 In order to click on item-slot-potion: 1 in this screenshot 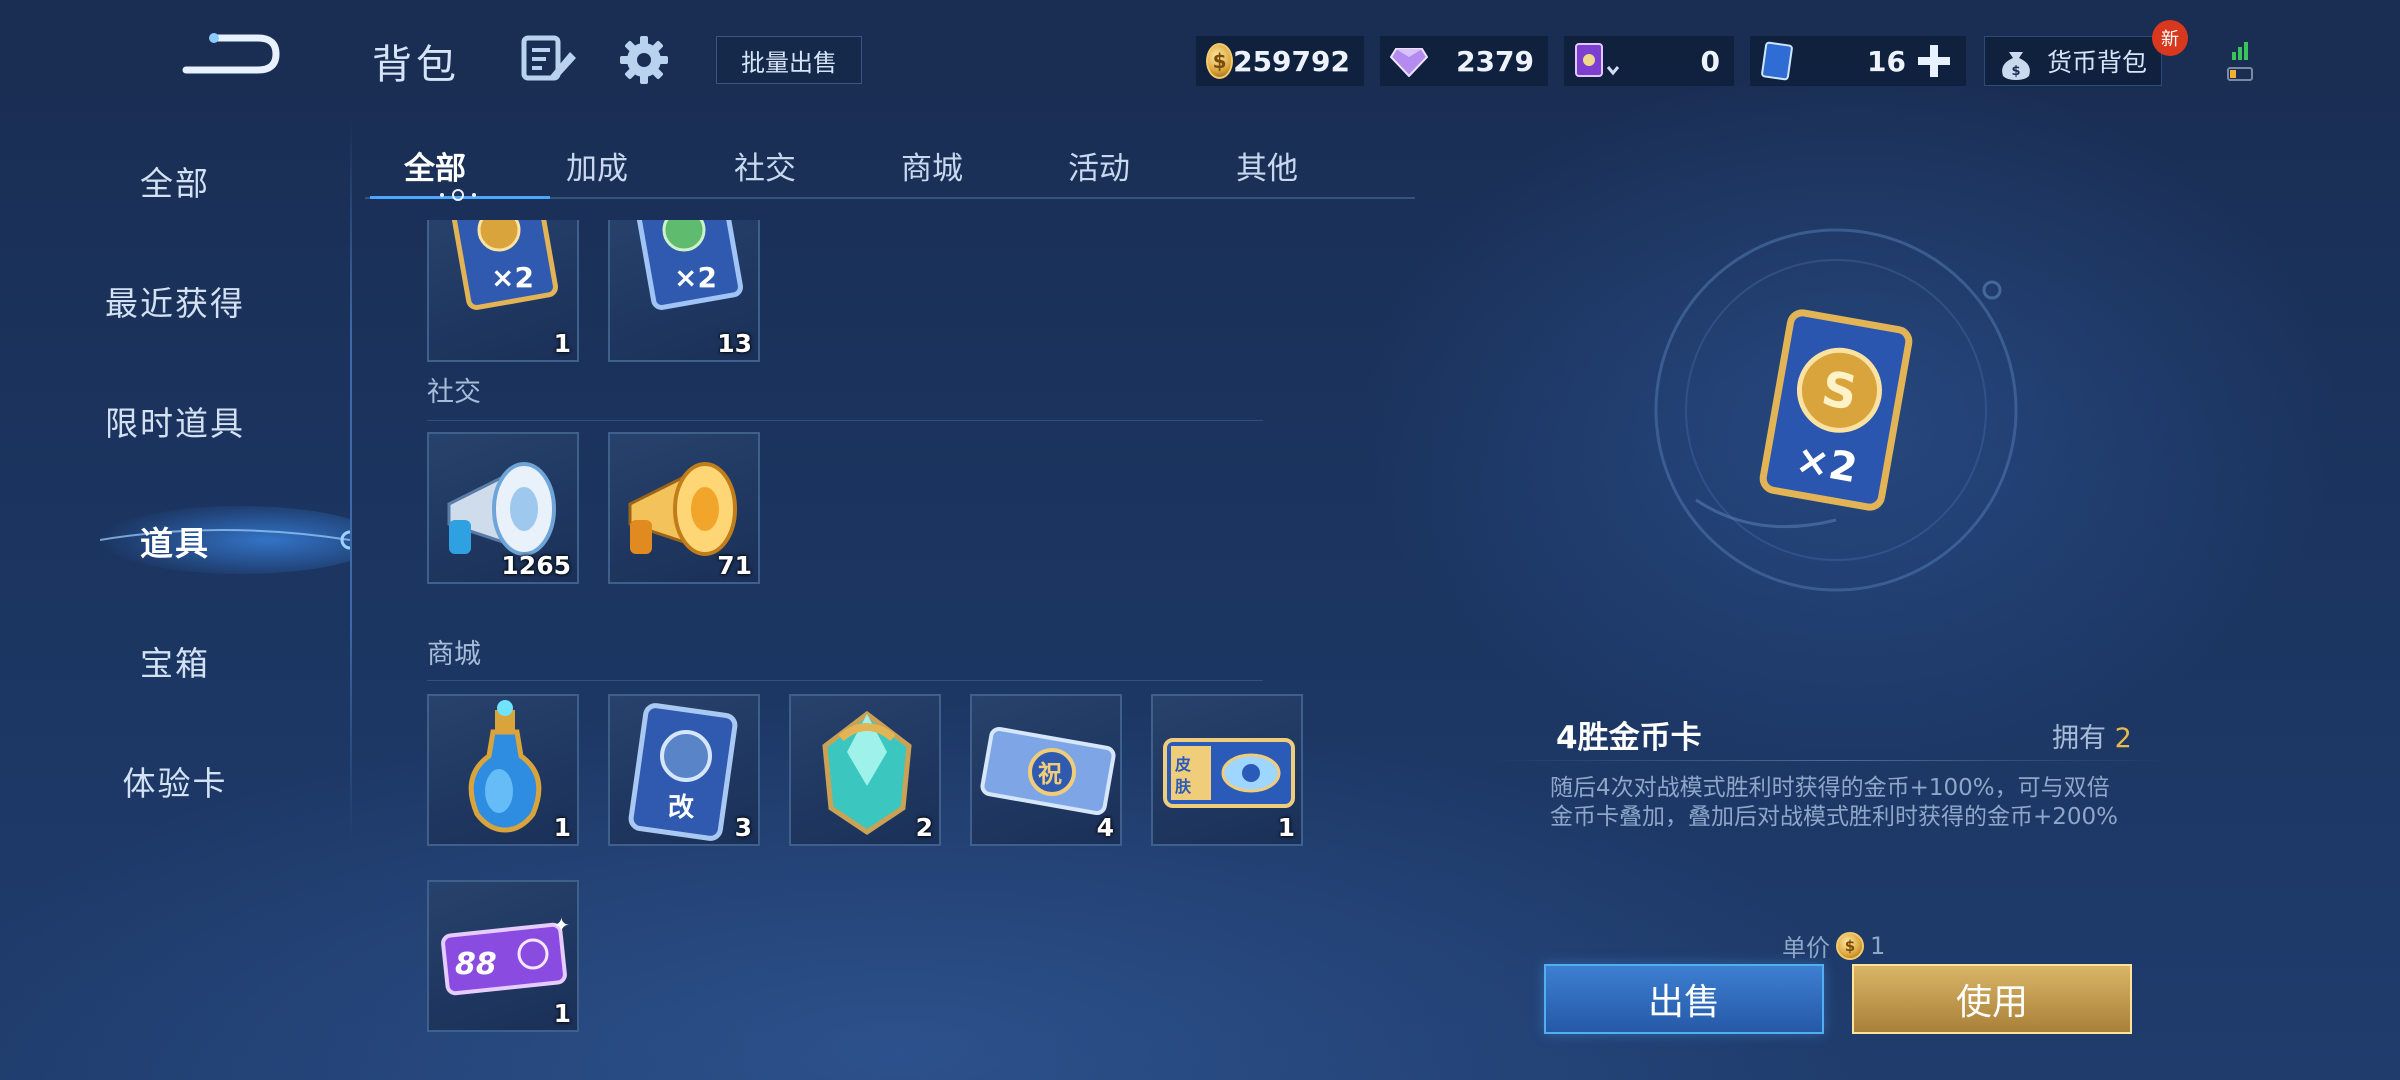, I will do `click(503, 770)`.